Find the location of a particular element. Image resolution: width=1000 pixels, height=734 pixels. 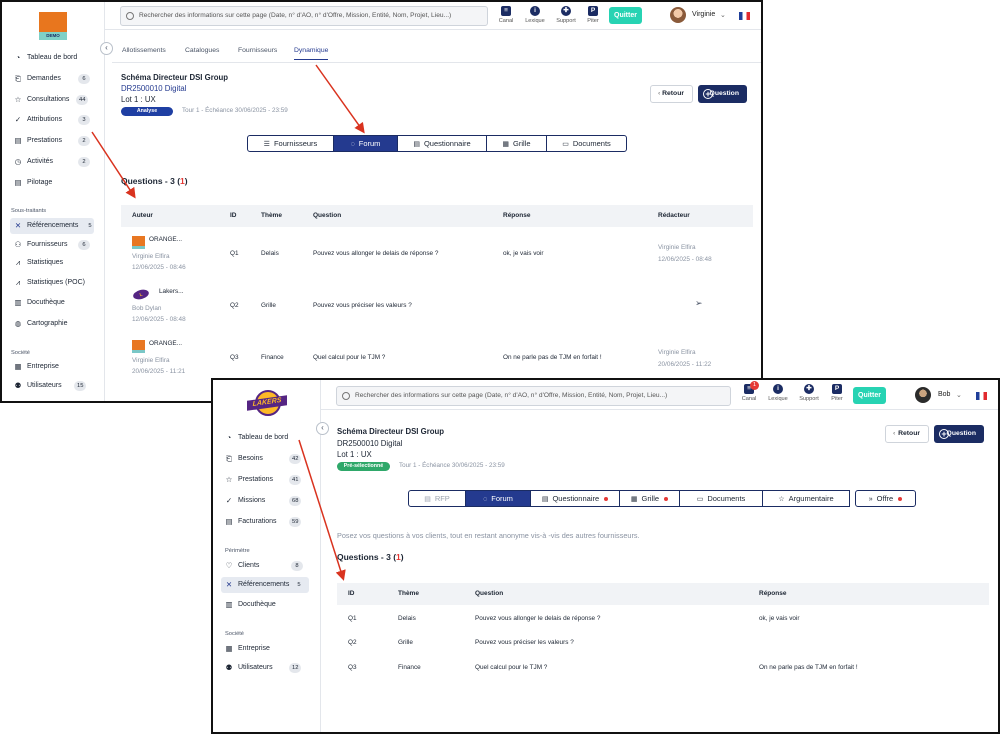

tab-rfp: ▤ RFP is located at coordinates (437, 498).